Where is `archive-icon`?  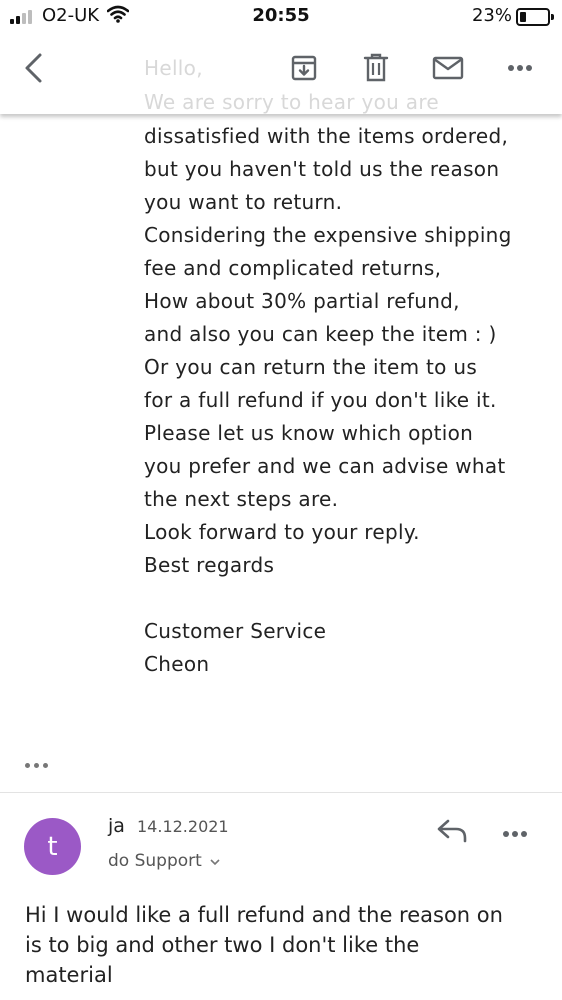
archive-icon is located at coordinates (304, 68).